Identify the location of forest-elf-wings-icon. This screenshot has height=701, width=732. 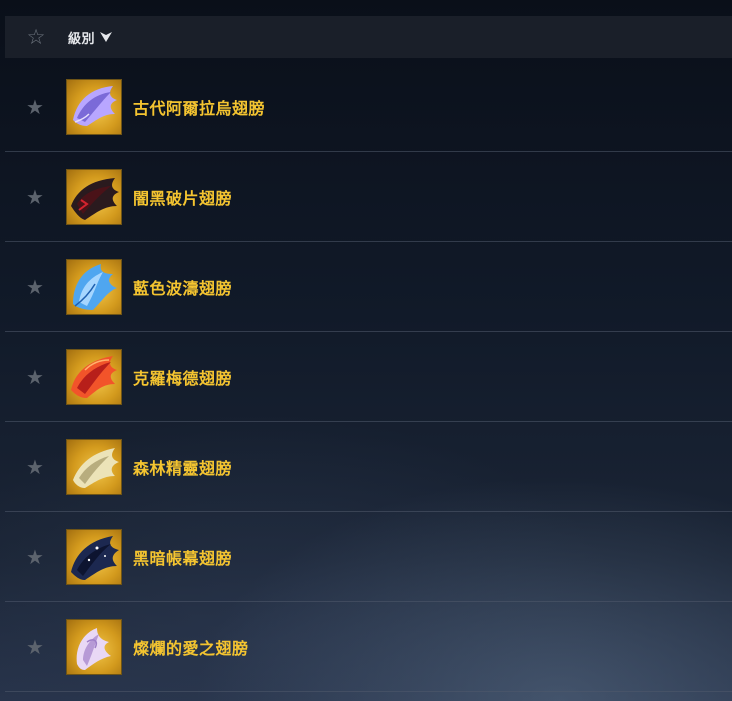
(94, 466).